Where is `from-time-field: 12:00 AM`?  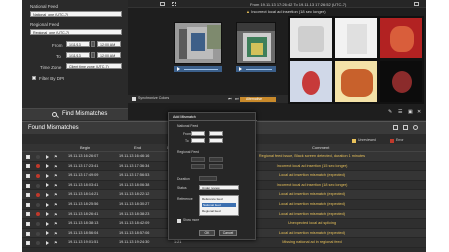 from-time-field: 12:00 AM is located at coordinates (109, 44).